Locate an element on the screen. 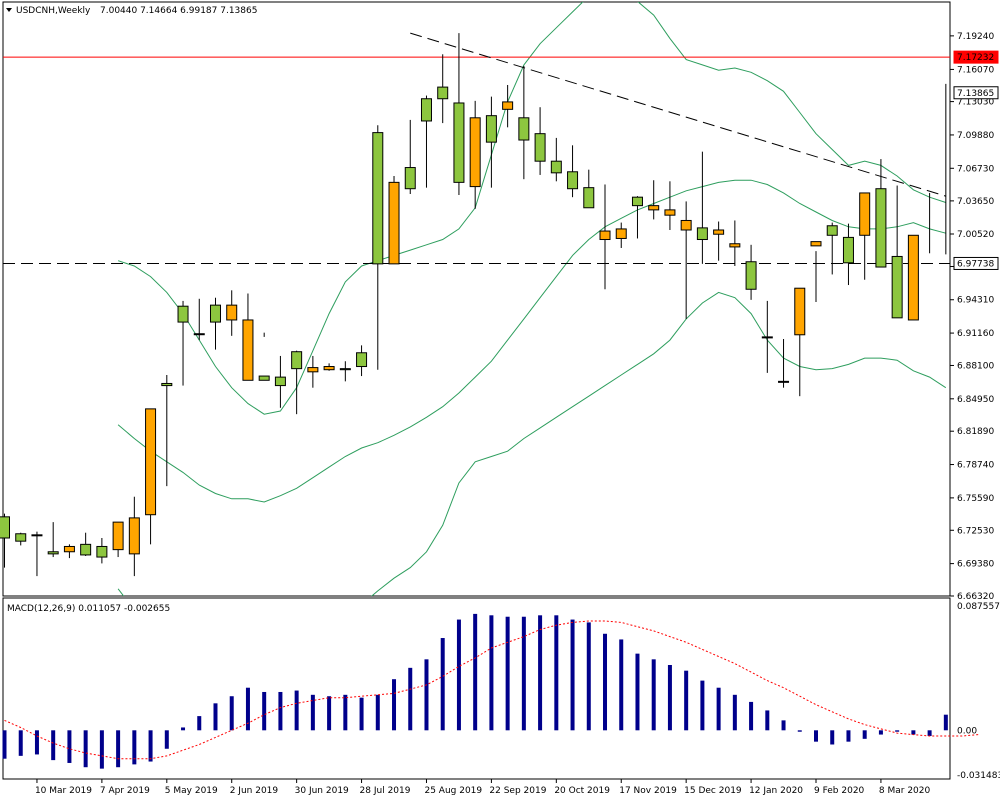 This screenshot has width=1000, height=800. price-tick-label: 7.00520 is located at coordinates (975, 235).